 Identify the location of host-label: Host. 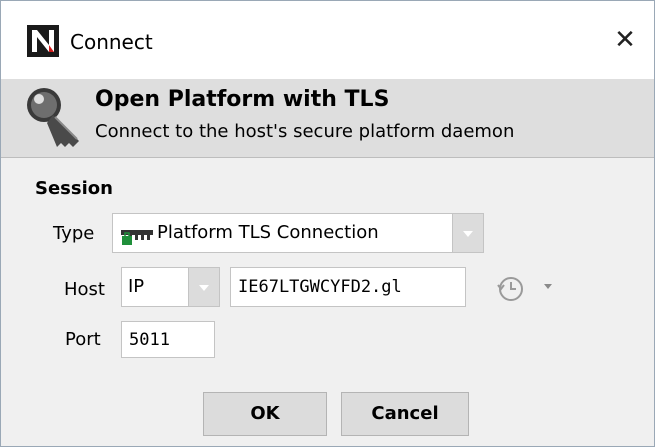
(84, 289).